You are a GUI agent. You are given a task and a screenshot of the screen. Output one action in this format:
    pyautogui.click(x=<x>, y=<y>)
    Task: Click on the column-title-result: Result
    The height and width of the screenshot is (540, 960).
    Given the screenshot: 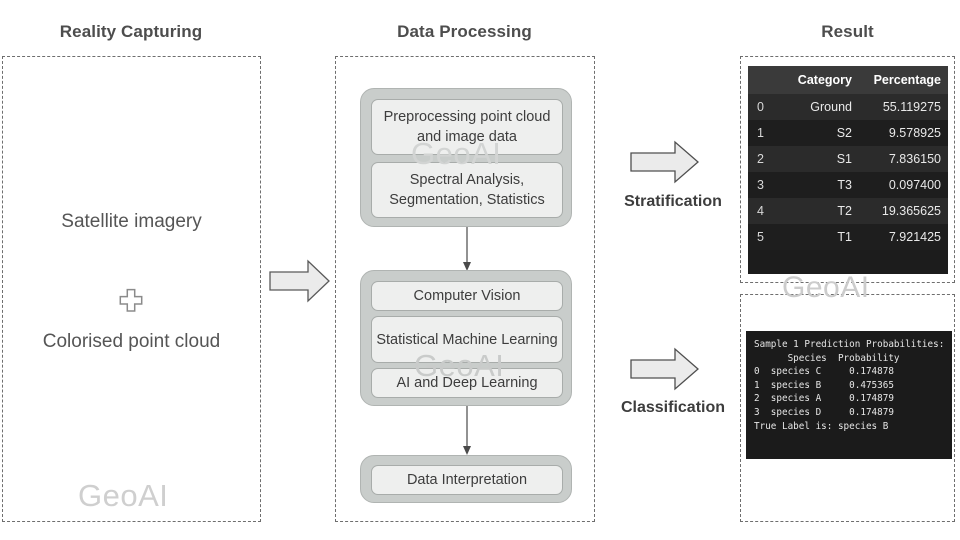 What is the action you would take?
    pyautogui.click(x=847, y=31)
    